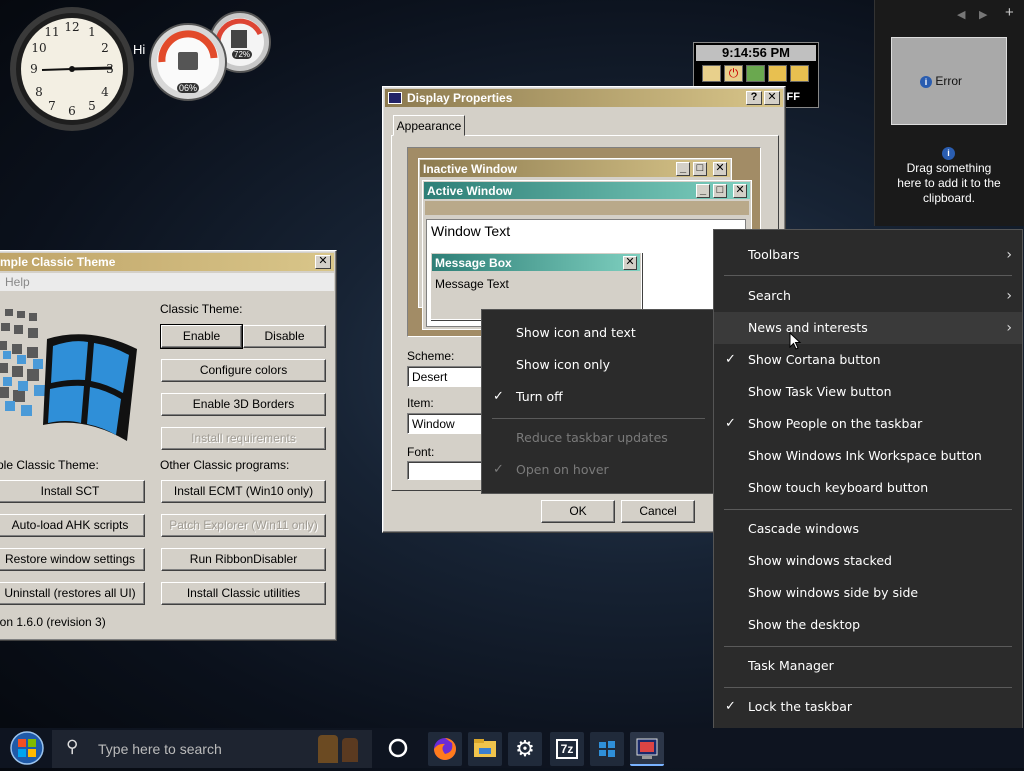  Describe the element at coordinates (598, 397) in the screenshot. I see `menu-item-turn-off: ✓ Turn off` at that location.